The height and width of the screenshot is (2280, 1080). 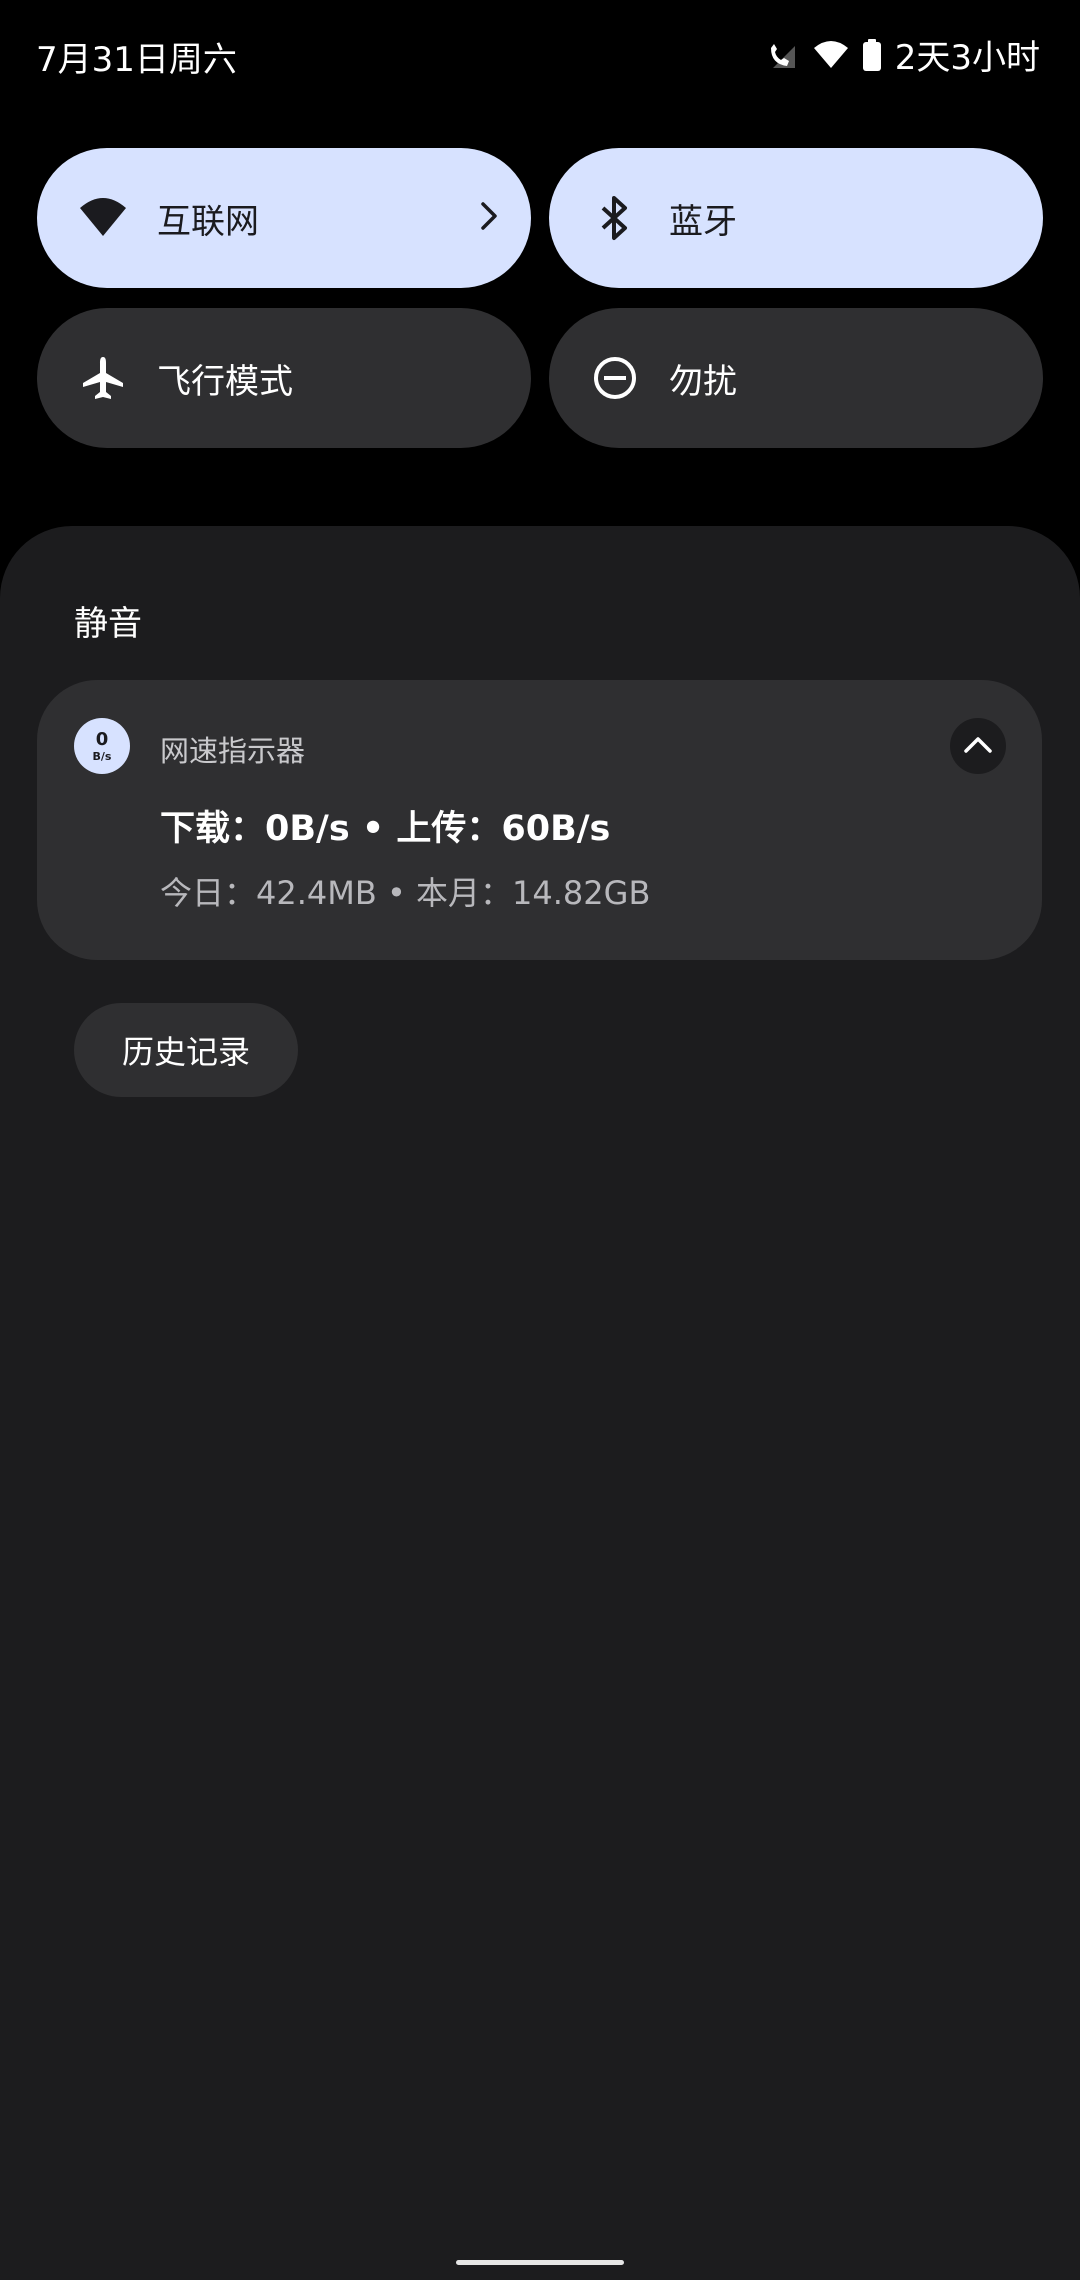 I want to click on tile-bluetooth-label: 蓝牙, so click(x=703, y=221).